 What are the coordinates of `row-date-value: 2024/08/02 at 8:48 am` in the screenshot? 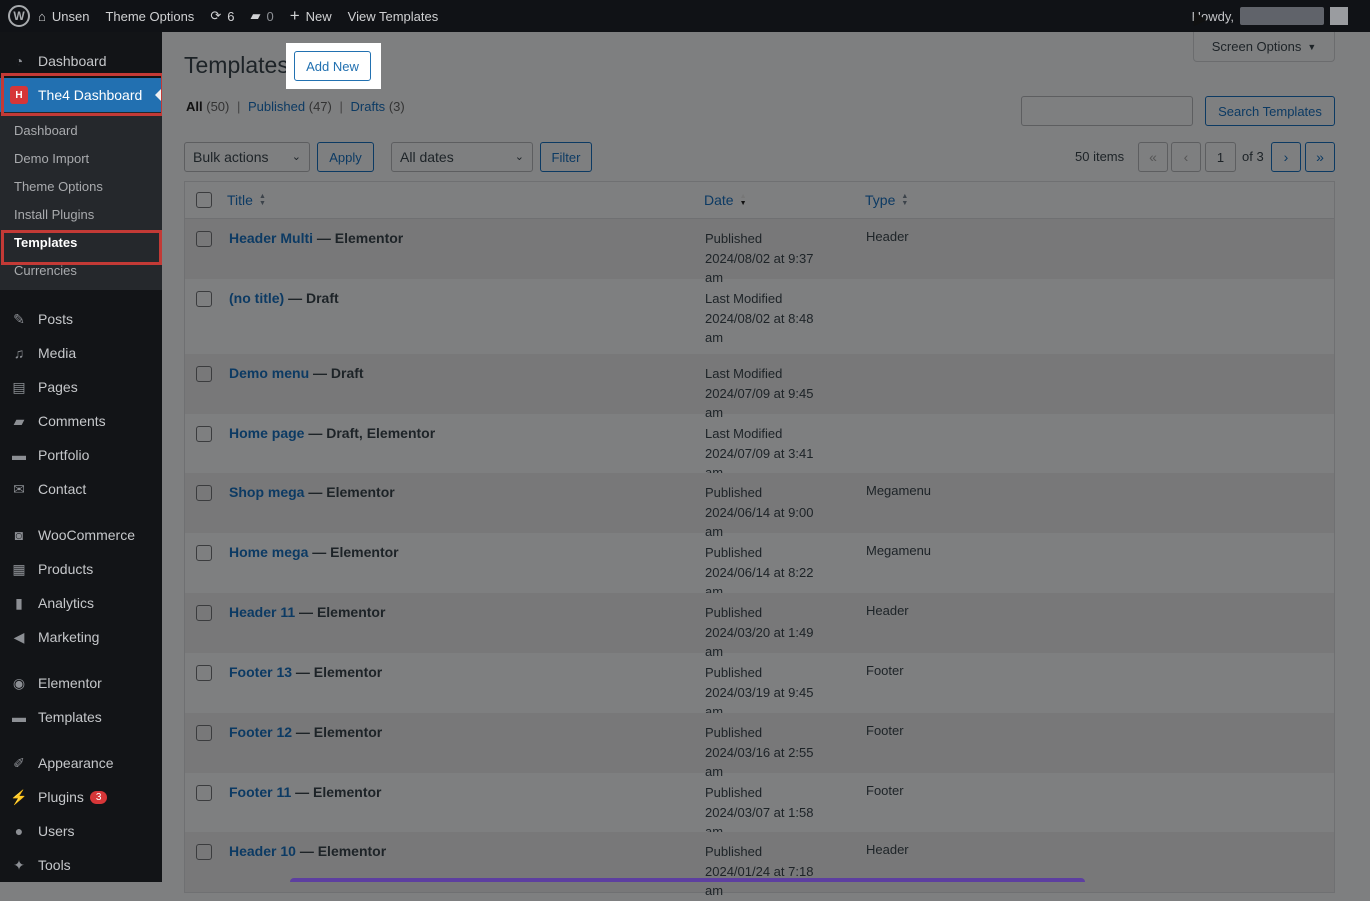 It's located at (759, 328).